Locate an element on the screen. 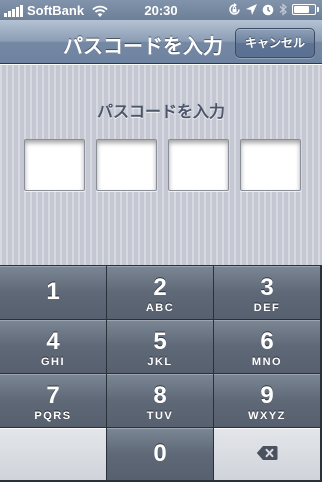 The image size is (322, 482). status-right is located at coordinates (273, 9).